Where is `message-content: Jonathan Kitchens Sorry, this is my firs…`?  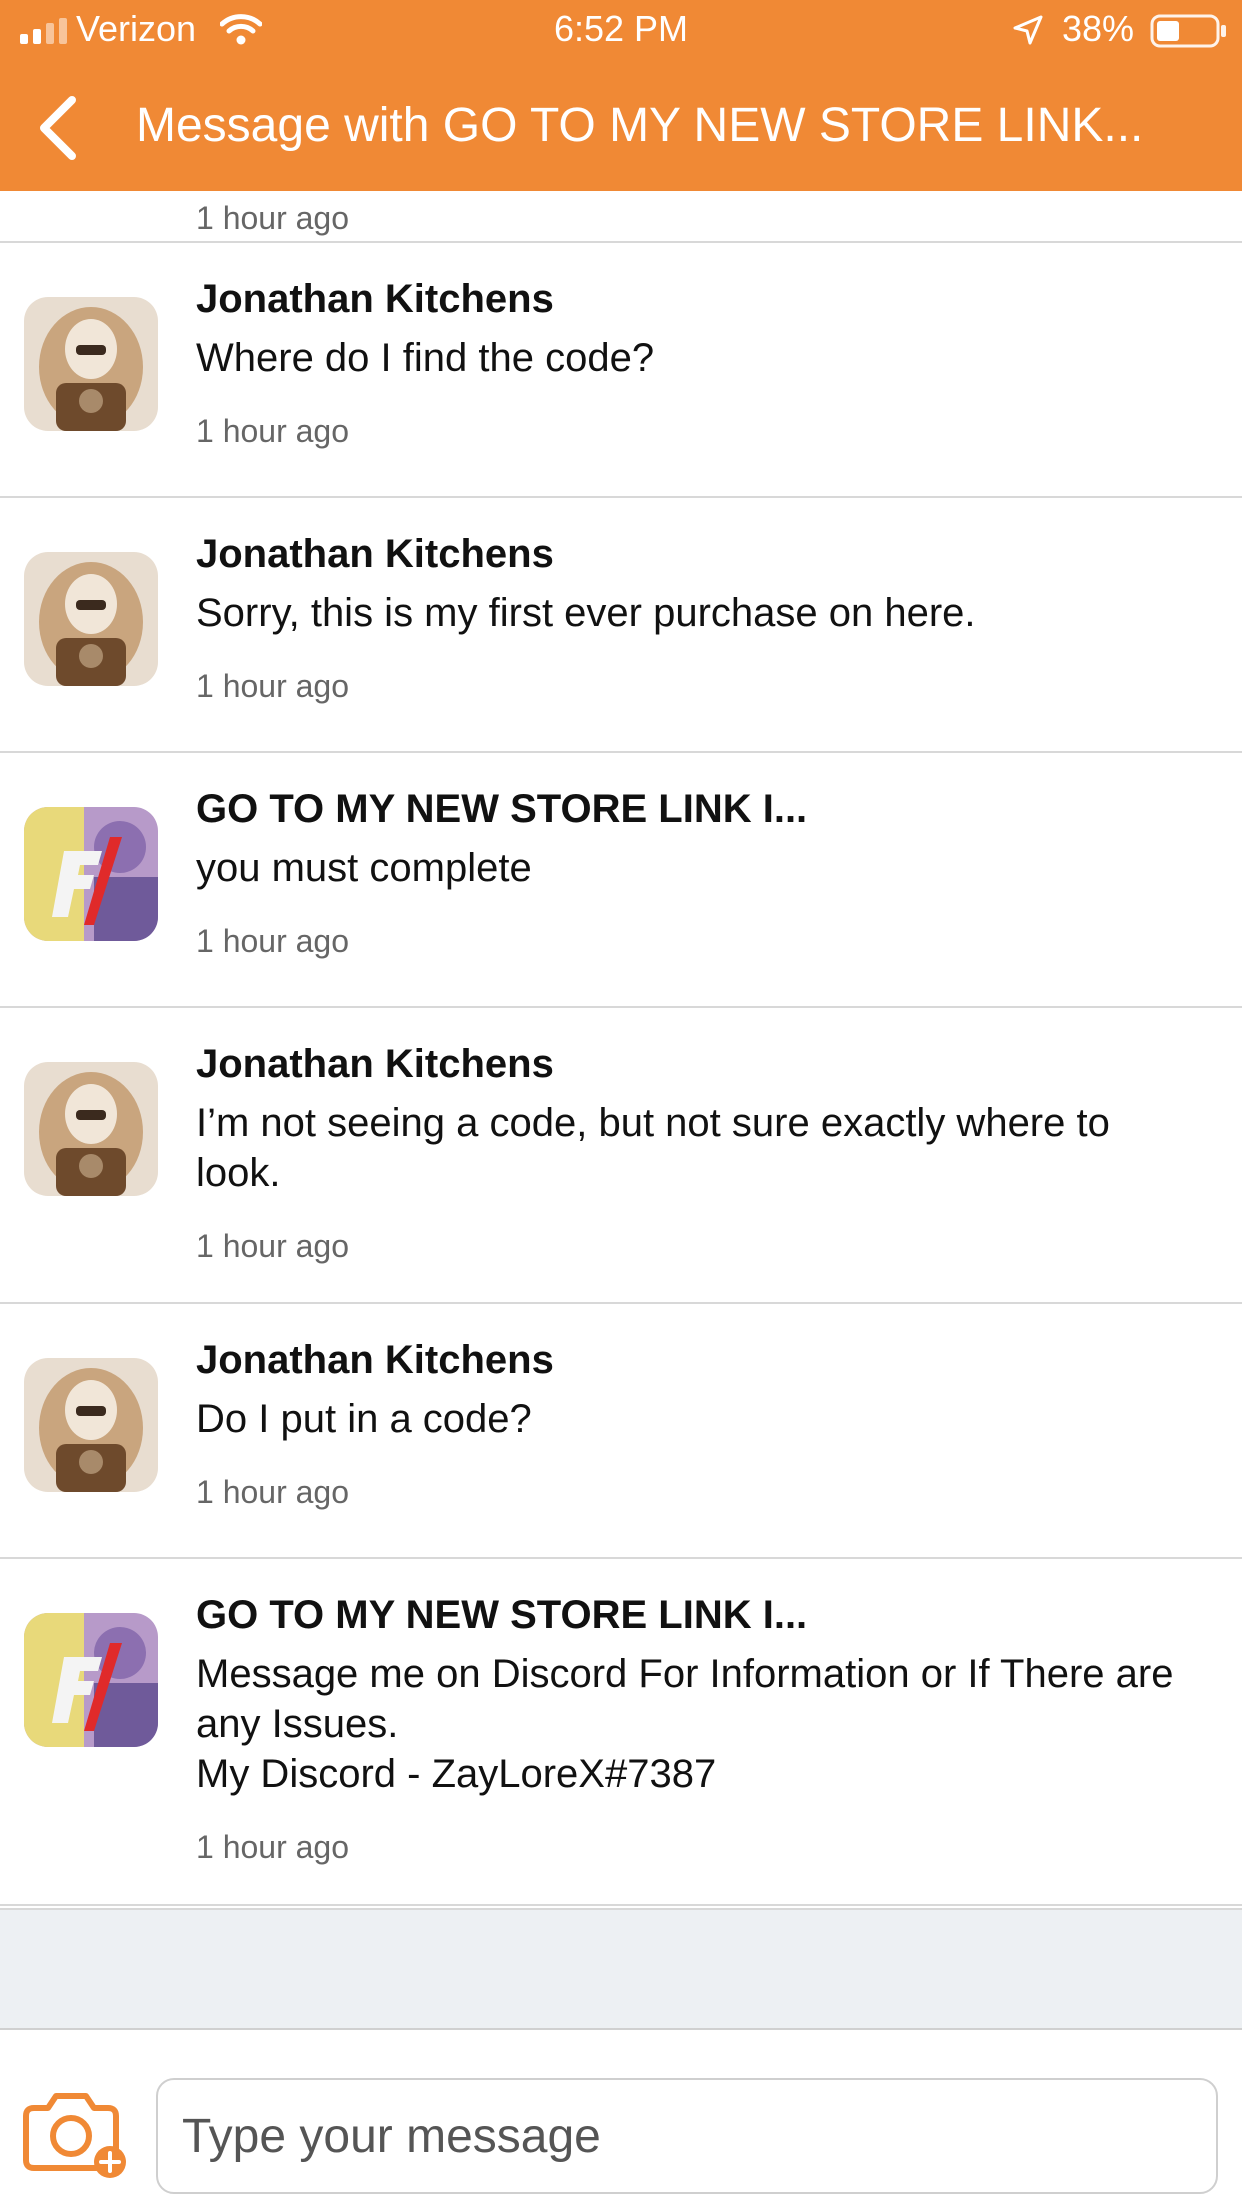
message-content: Jonathan Kitchens Sorry, this is my firs… is located at coordinates (719, 602).